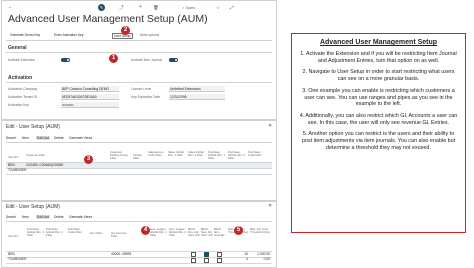 The image size is (474, 268). I want to click on table-cell-max-qty: 10, so click(244, 254).